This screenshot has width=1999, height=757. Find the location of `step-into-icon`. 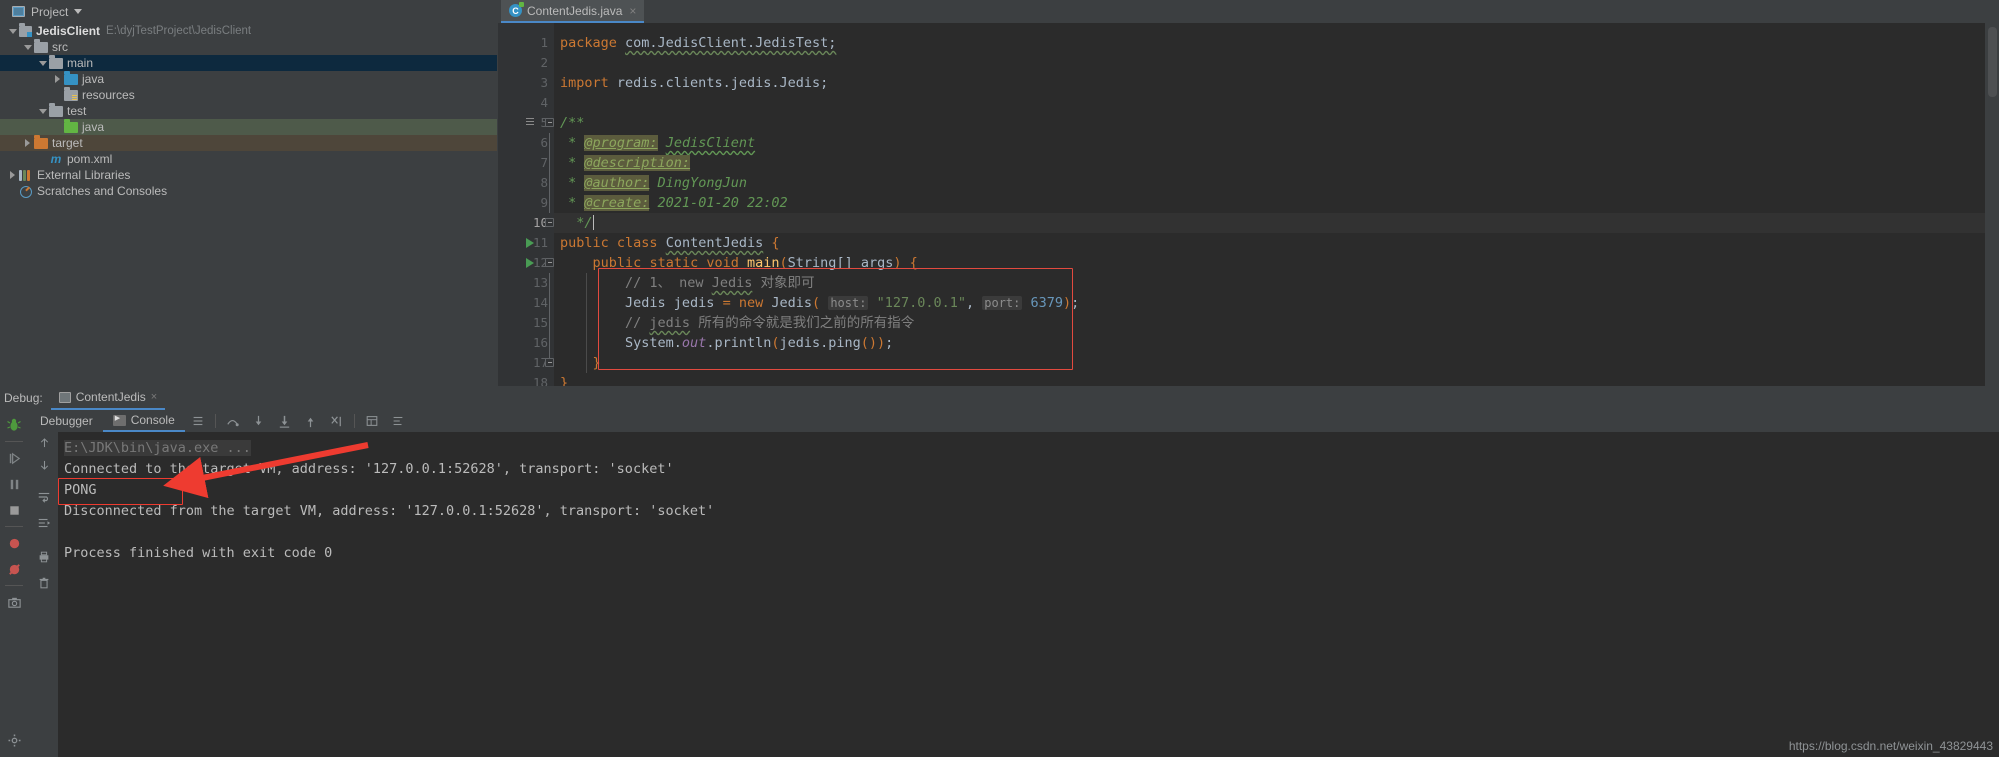

step-into-icon is located at coordinates (259, 421).